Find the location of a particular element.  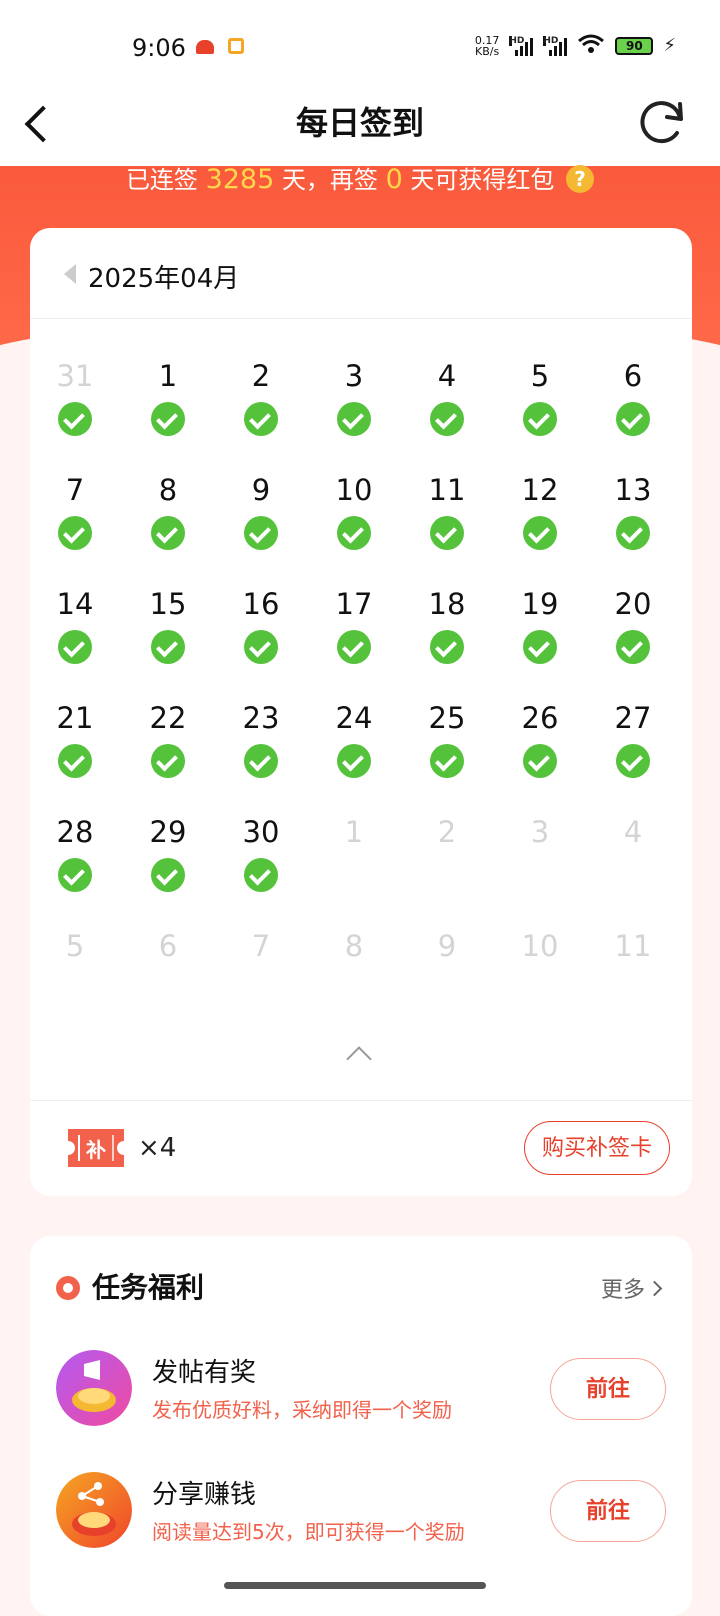

network-speed-value: 0.17 is located at coordinates (487, 40).